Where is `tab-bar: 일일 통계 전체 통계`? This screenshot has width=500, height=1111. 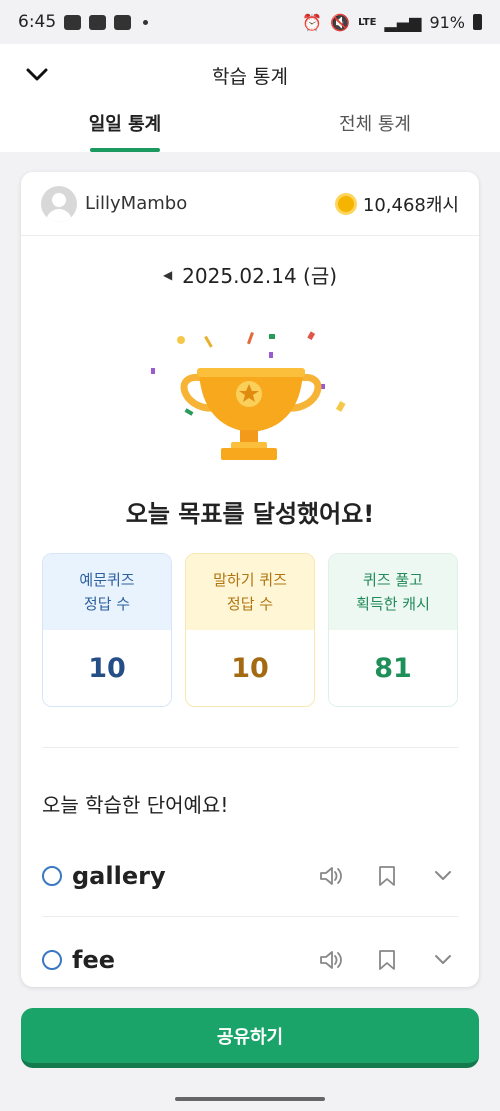
tab-bar: 일일 통계 전체 통계 is located at coordinates (250, 127).